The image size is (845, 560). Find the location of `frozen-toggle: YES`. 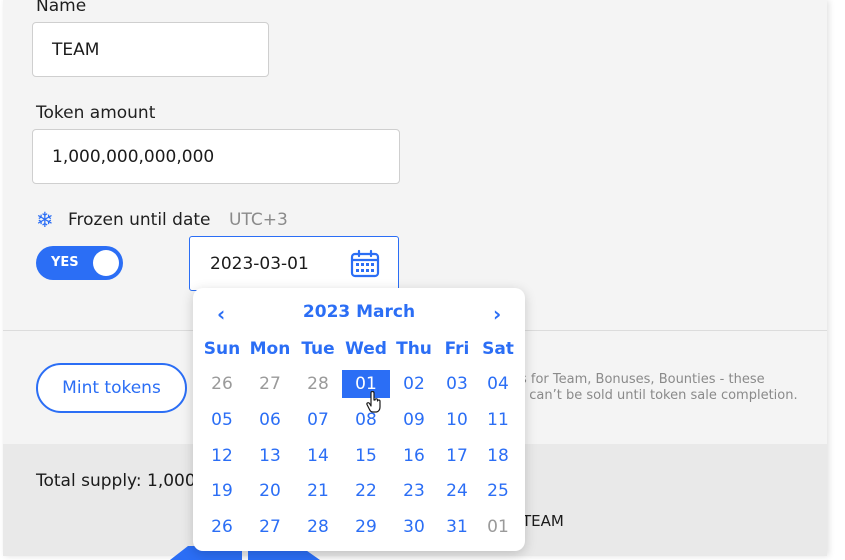

frozen-toggle: YES is located at coordinates (79, 263).